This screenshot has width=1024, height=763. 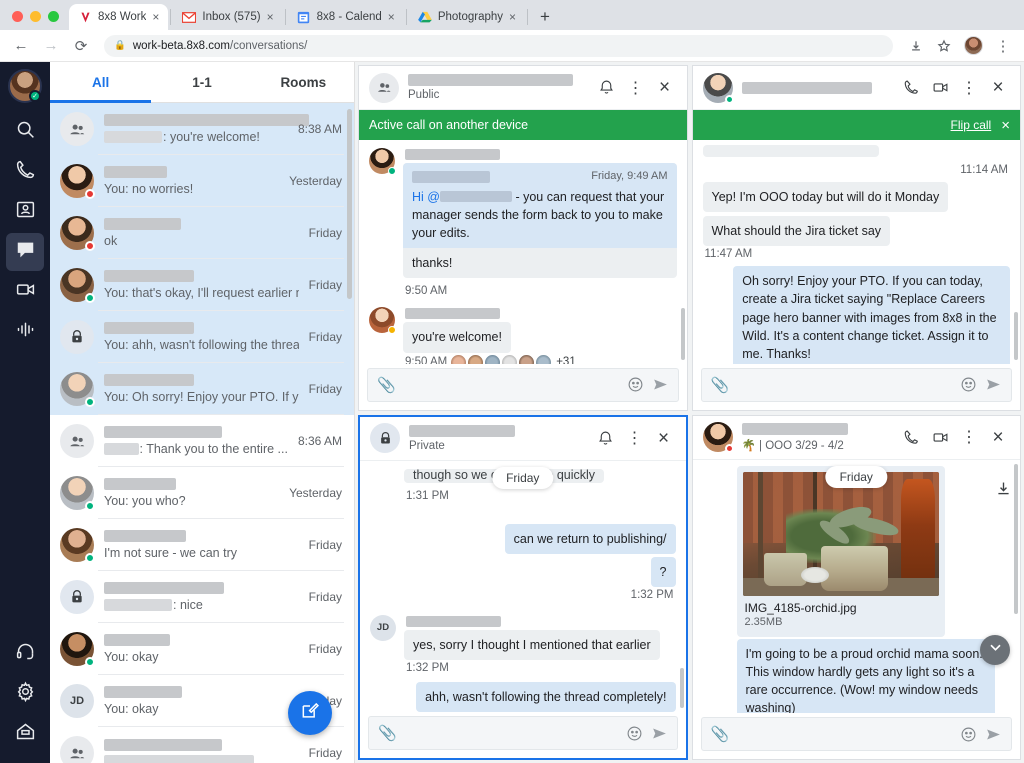 What do you see at coordinates (25, 132) in the screenshot?
I see `sidebar-item-search` at bounding box center [25, 132].